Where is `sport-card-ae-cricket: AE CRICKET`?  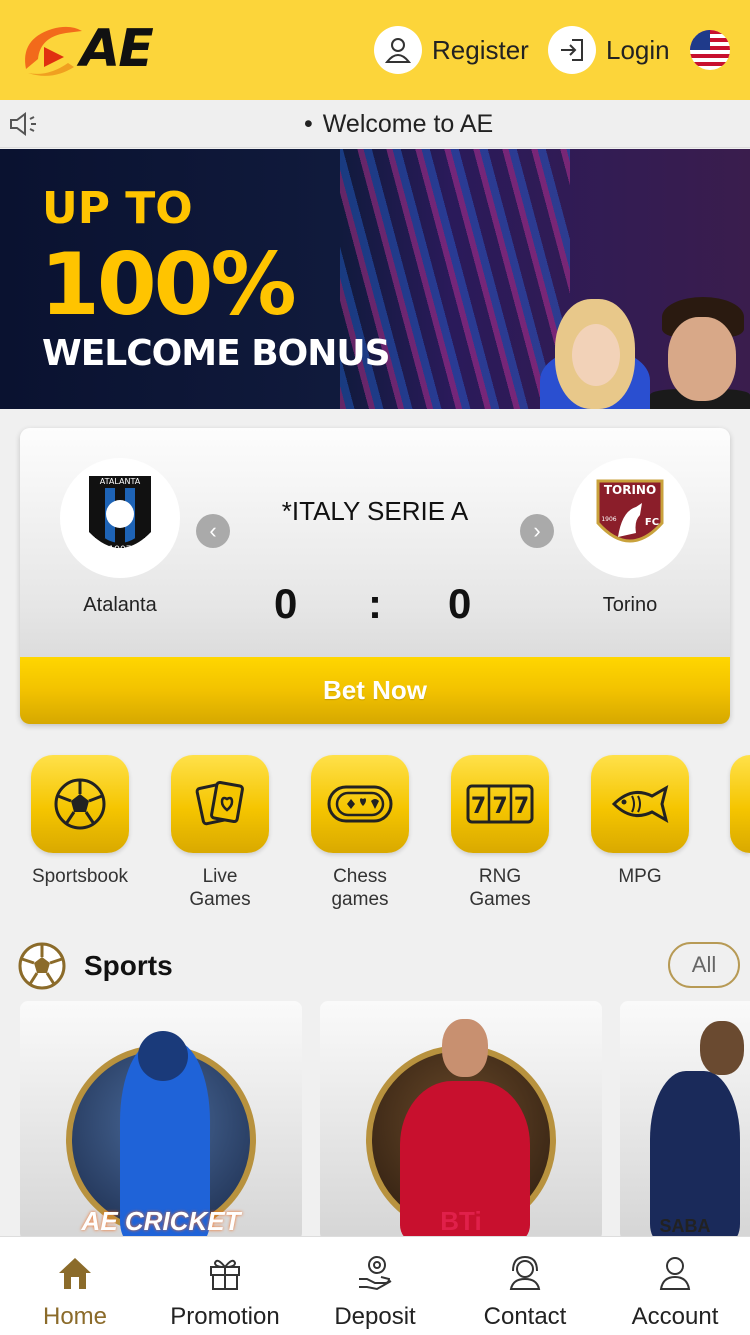
sport-card-ae-cricket: AE CRICKET is located at coordinates (161, 1121).